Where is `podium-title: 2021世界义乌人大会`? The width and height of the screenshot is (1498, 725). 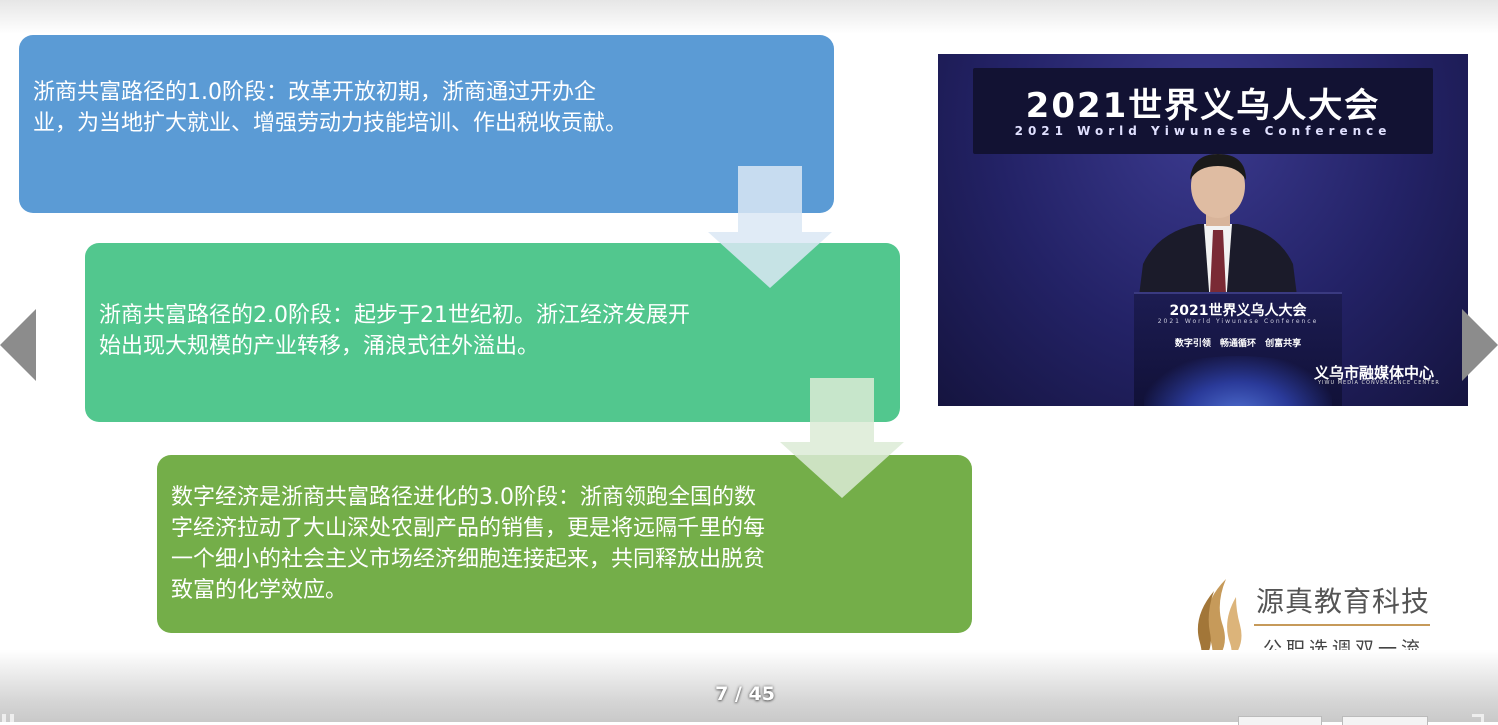
podium-title: 2021世界义乌人大会 is located at coordinates (1238, 311).